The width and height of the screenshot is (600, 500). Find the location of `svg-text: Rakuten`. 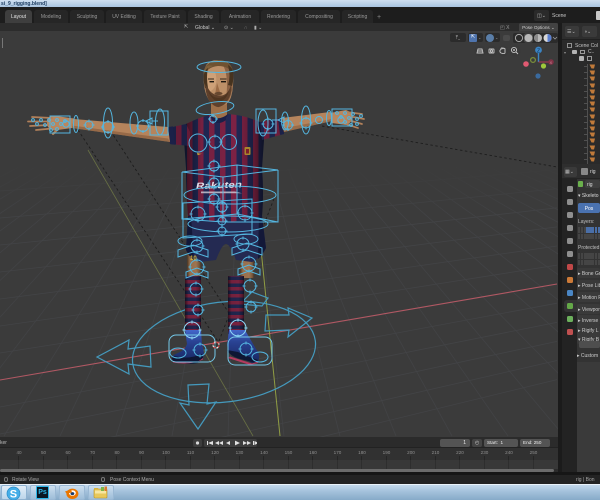

svg-text: Rakuten is located at coordinates (219, 185).